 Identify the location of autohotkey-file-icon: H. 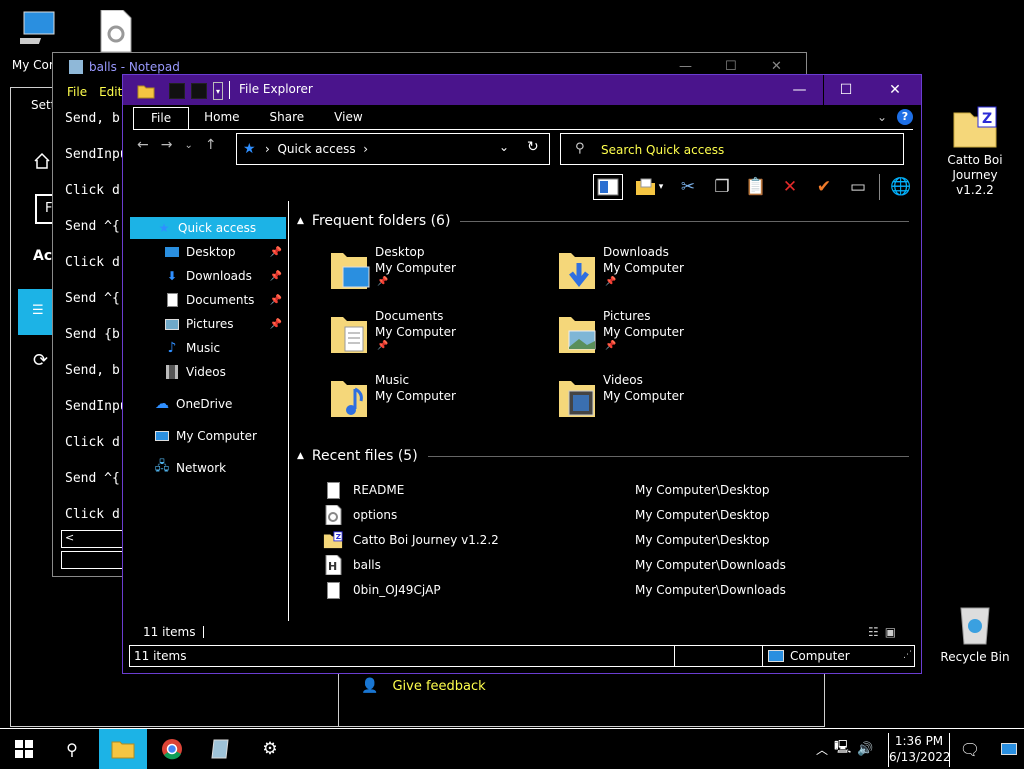
(333, 565).